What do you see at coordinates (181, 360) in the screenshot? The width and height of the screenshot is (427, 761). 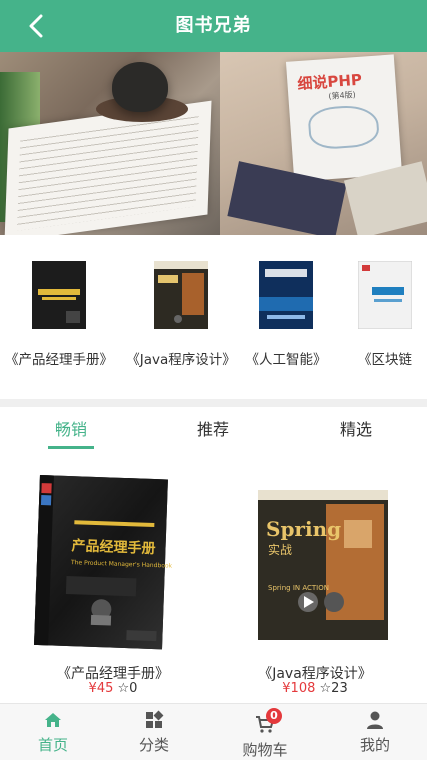 I see `featured-book-label: 《Java程序设计》` at bounding box center [181, 360].